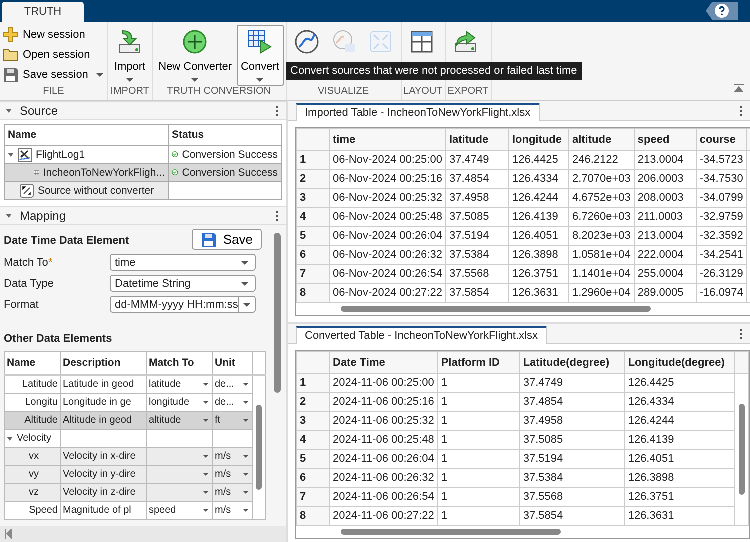 The height and width of the screenshot is (542, 750). I want to click on table-cell: 06-Nov-2024 00:25:16, so click(388, 179).